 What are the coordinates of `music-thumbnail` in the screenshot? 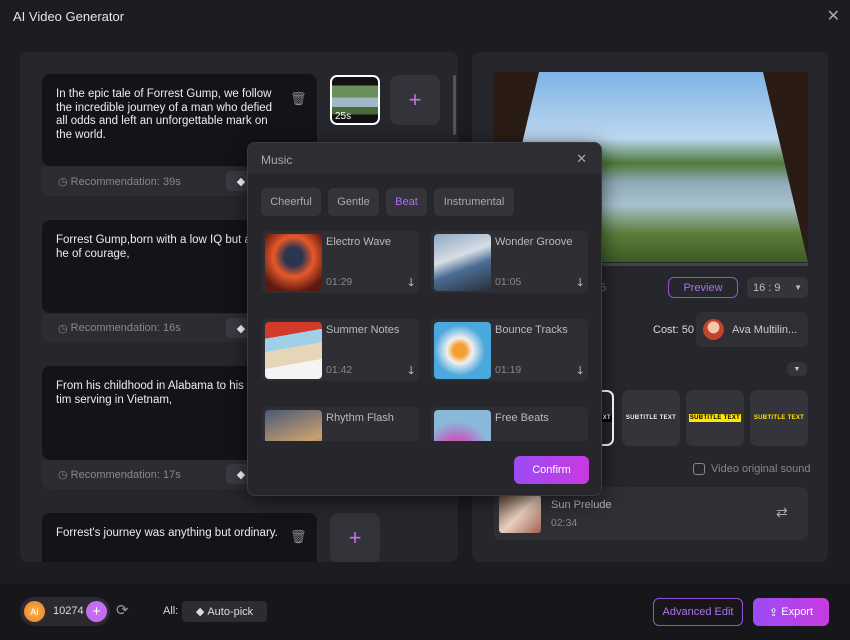 It's located at (520, 514).